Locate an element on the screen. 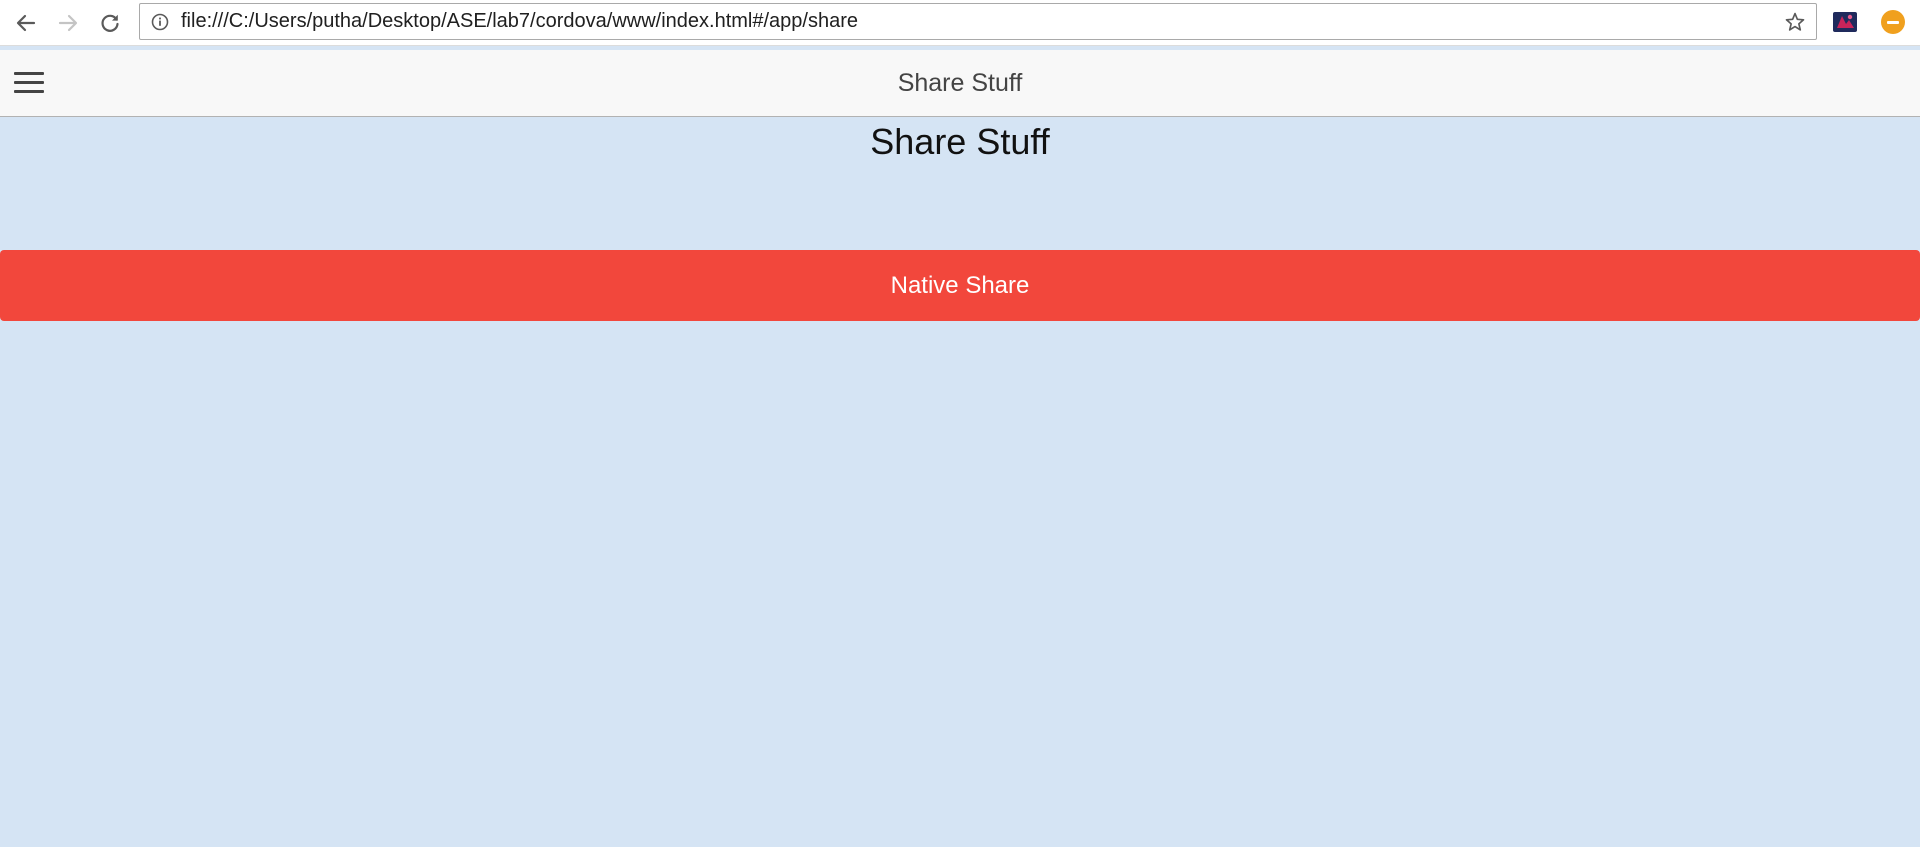  forward-button is located at coordinates (68, 23).